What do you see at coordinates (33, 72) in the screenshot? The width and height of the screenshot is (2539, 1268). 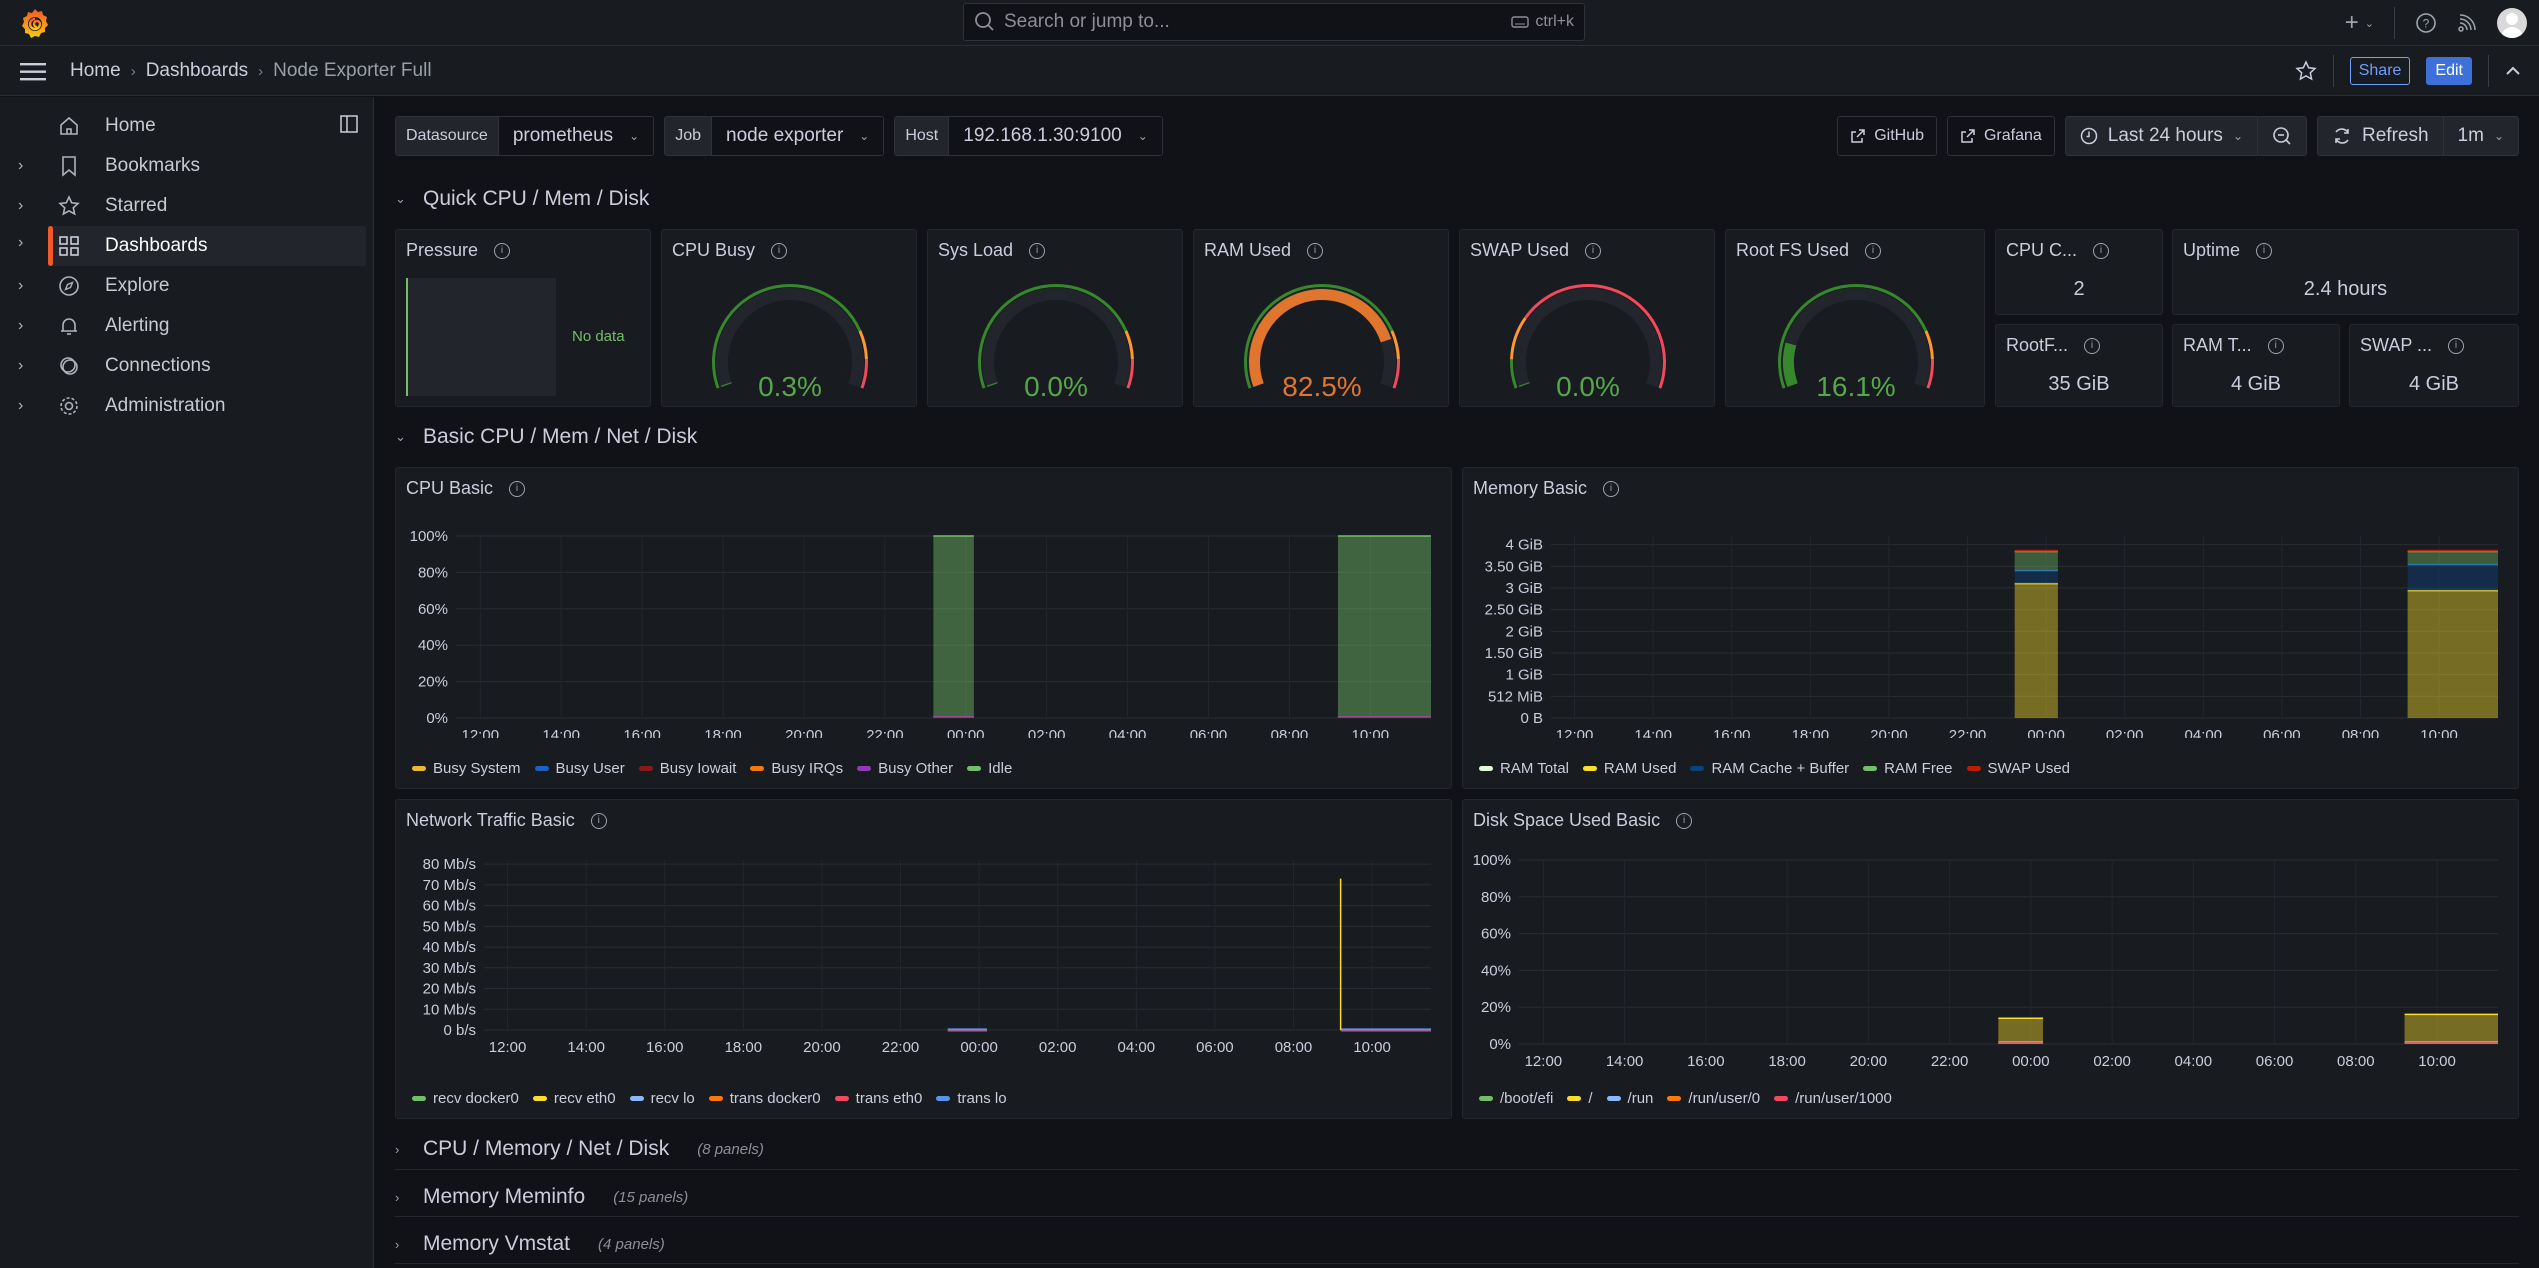 I see `menu-icon` at bounding box center [33, 72].